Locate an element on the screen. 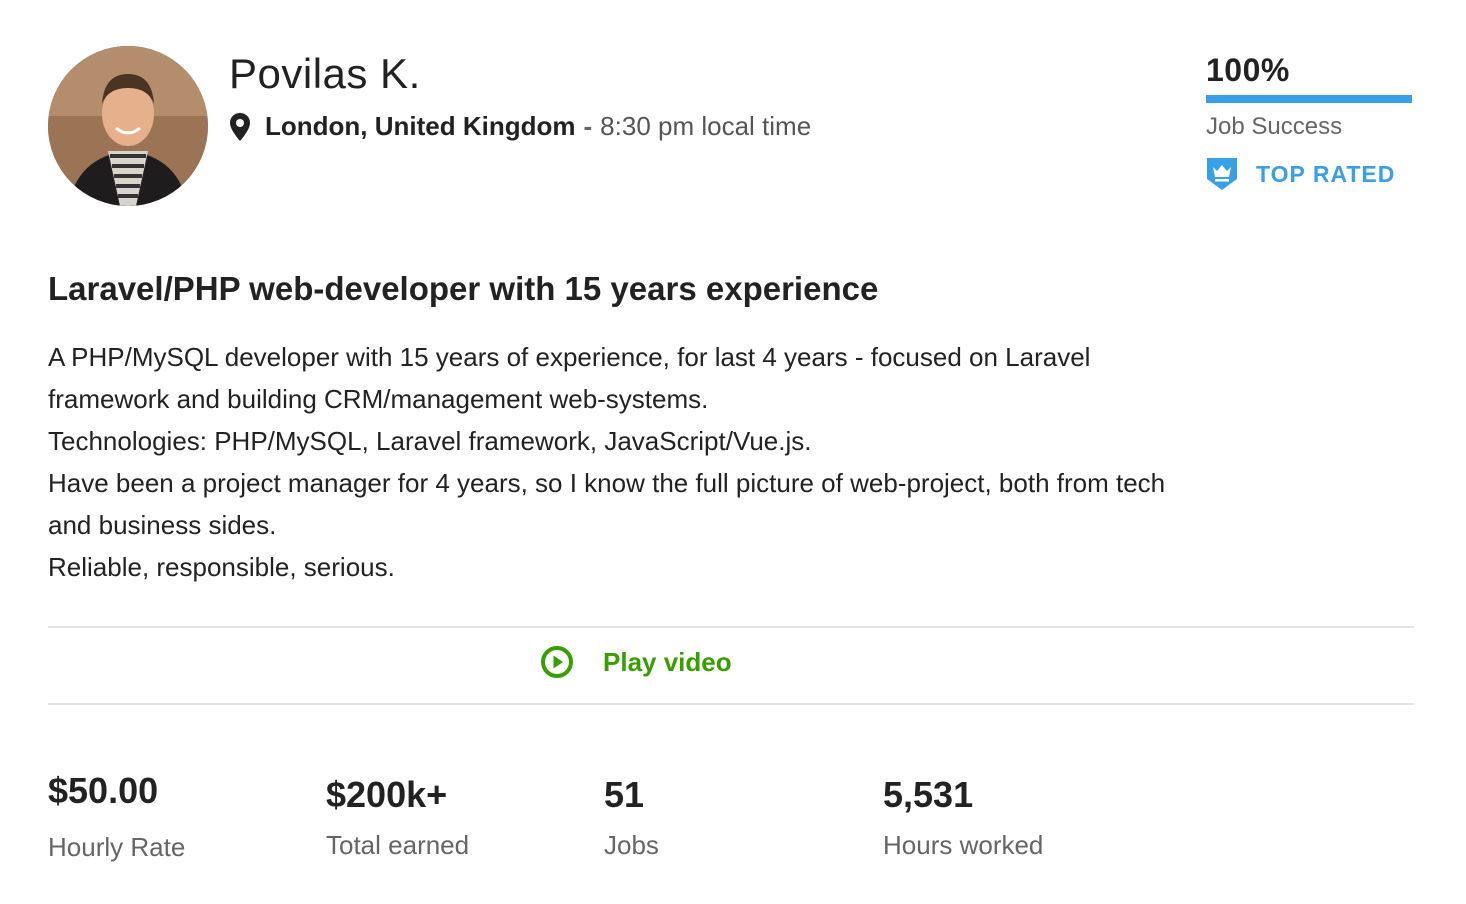  freelancer-name: Povilas K. is located at coordinates (325, 73).